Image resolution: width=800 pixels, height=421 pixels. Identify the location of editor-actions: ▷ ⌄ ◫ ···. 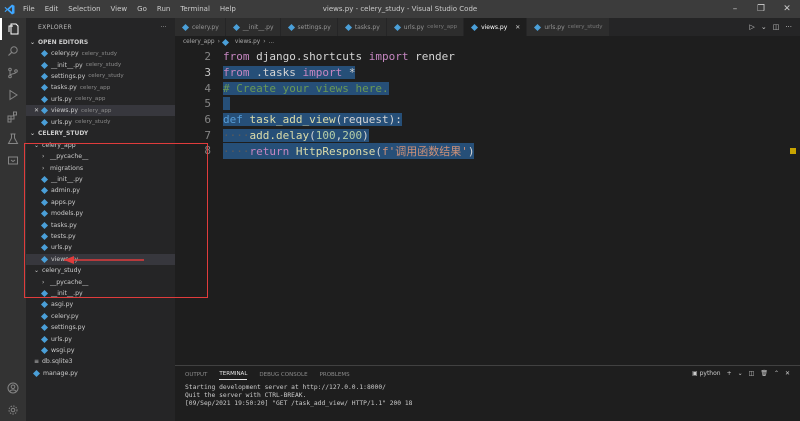
(774, 27).